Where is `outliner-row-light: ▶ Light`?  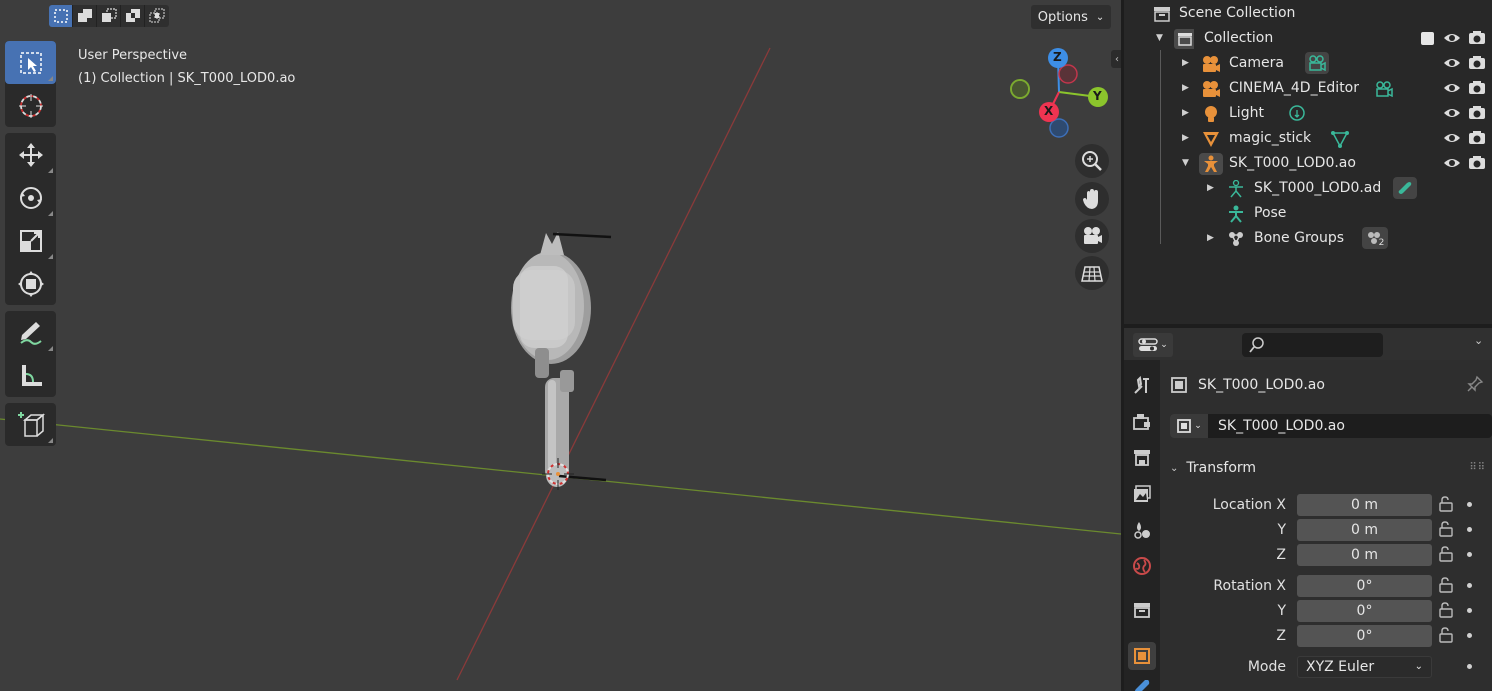 outliner-row-light: ▶ Light is located at coordinates (1308, 113).